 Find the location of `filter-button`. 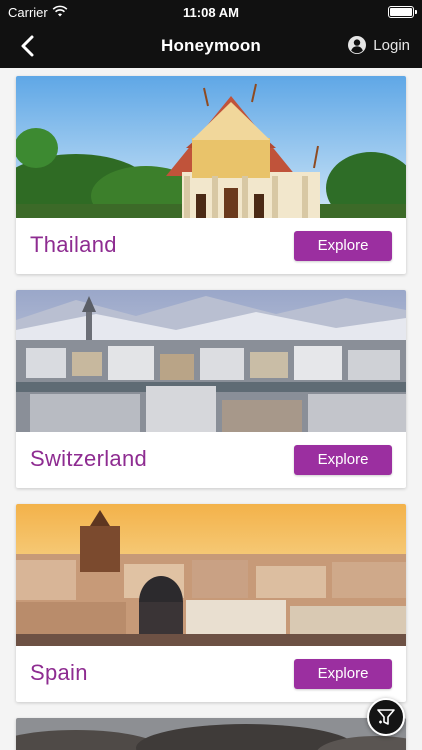

filter-button is located at coordinates (386, 717).